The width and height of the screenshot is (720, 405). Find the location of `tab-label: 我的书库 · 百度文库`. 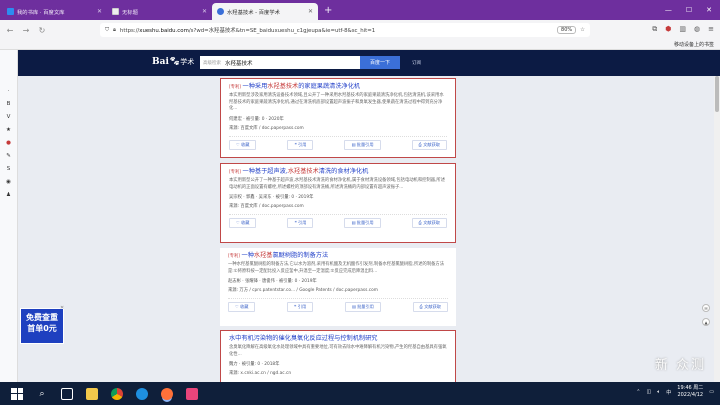

tab-label: 我的书库 · 百度文库 is located at coordinates (41, 12).